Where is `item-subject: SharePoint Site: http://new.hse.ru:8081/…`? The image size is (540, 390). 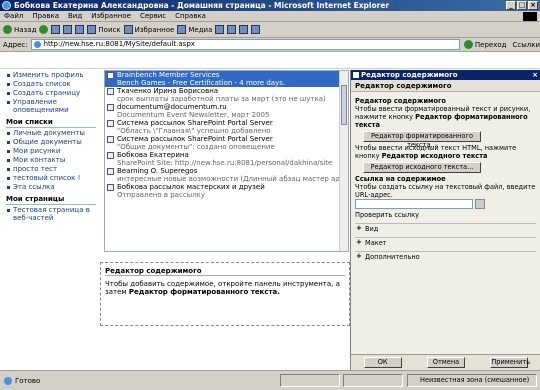
item-subject: SharePoint Site: http://new.hse.ru:8081/… is located at coordinates (225, 163).